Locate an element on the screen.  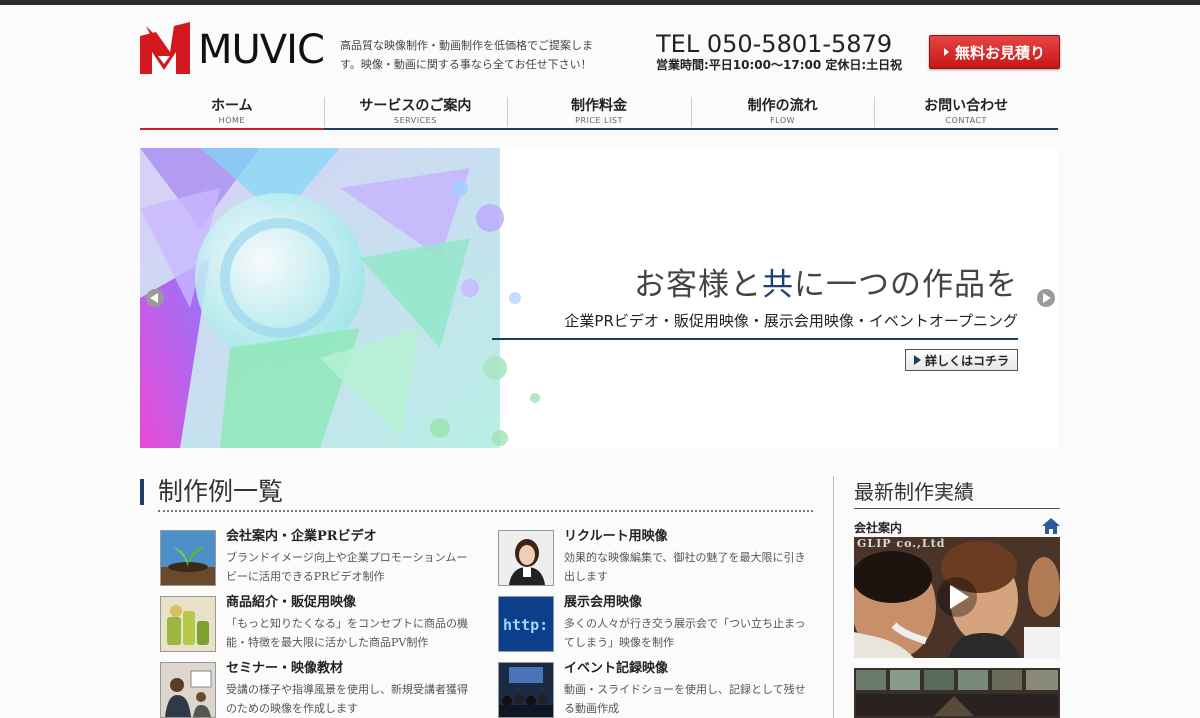
slider-next-button is located at coordinates (1046, 298).